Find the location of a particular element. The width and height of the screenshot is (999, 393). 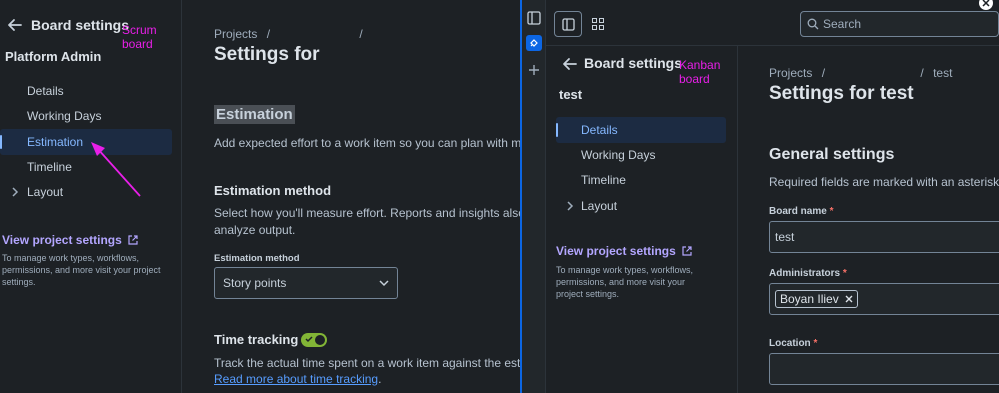

select-value: Story points is located at coordinates (255, 283).